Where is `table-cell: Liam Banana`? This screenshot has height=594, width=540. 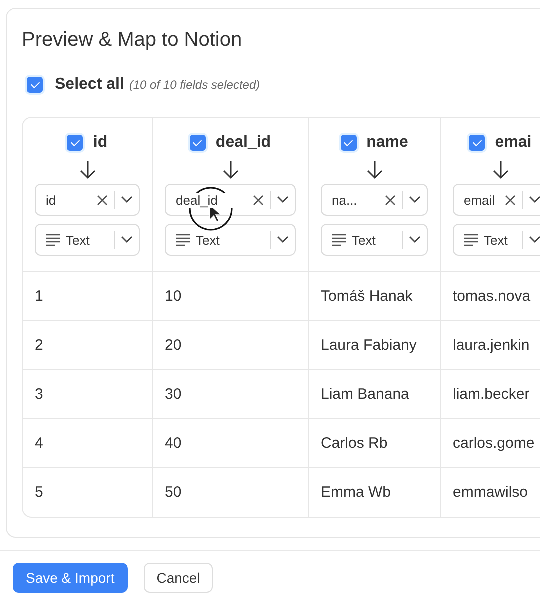 table-cell: Liam Banana is located at coordinates (375, 394).